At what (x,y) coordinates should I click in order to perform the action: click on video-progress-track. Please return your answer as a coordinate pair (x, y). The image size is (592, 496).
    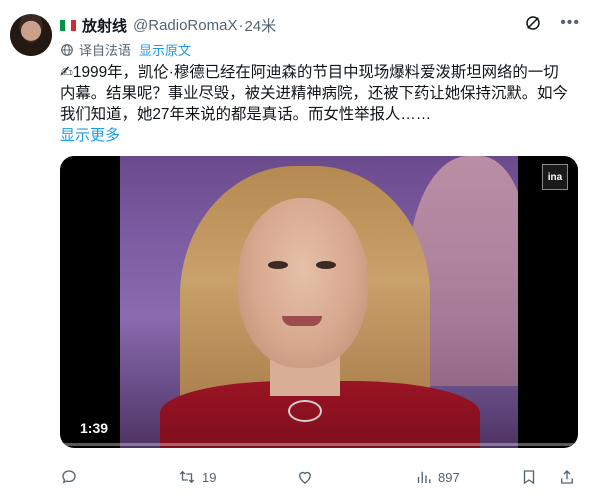
    Looking at the image, I should click on (319, 444).